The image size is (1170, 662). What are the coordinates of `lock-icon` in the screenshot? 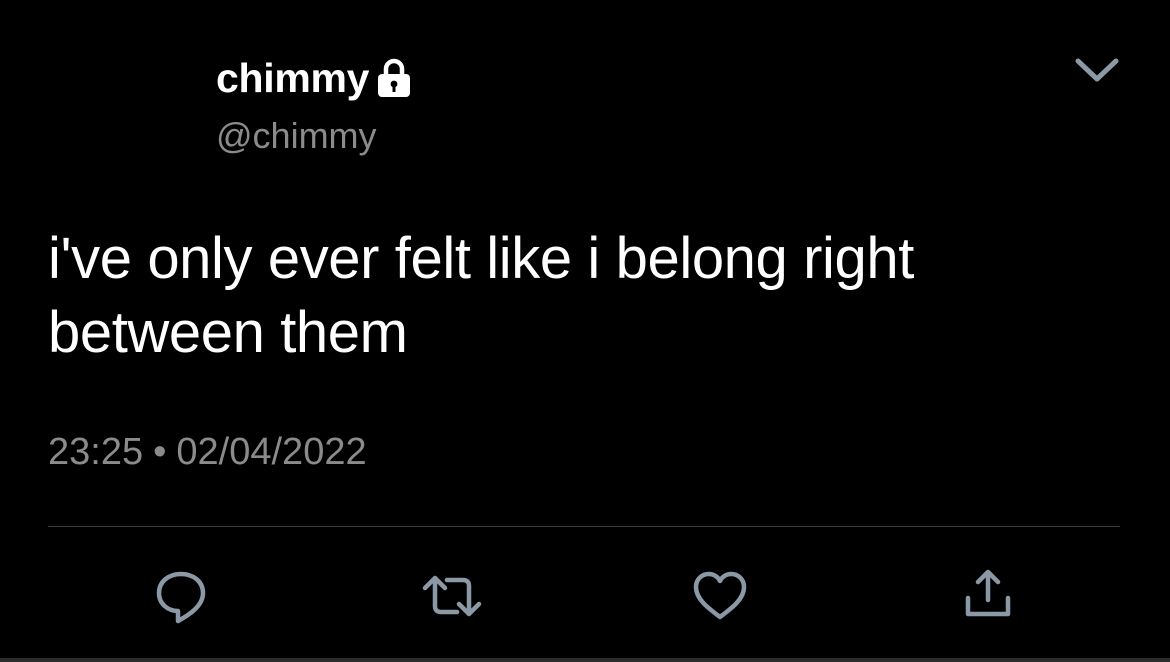 It's located at (394, 78).